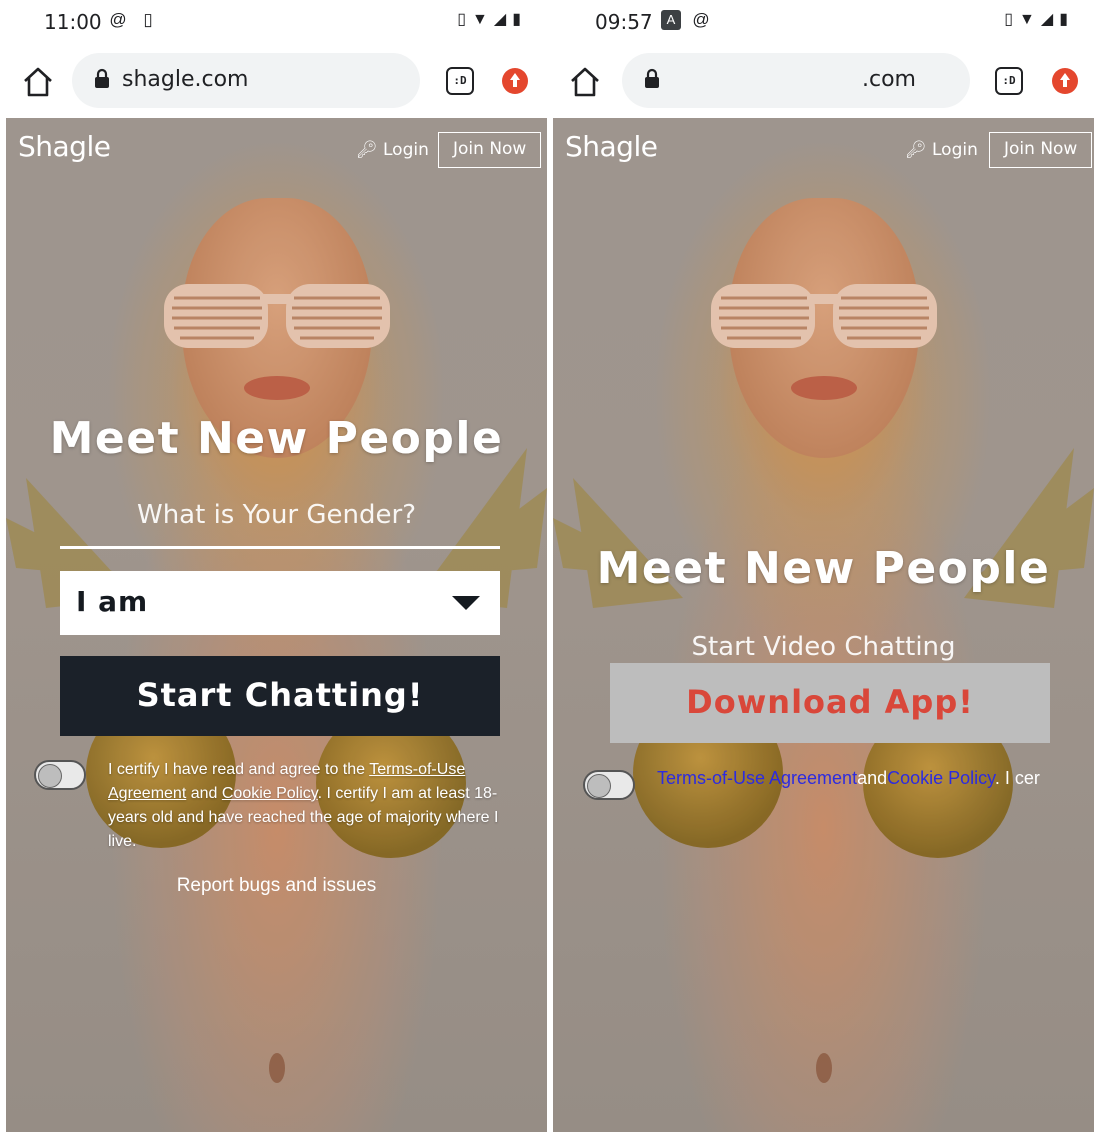  Describe the element at coordinates (273, 22) in the screenshot. I see `status-bar: 11:00 @ ▯ ▯ ▼ ◢ ▮` at that location.